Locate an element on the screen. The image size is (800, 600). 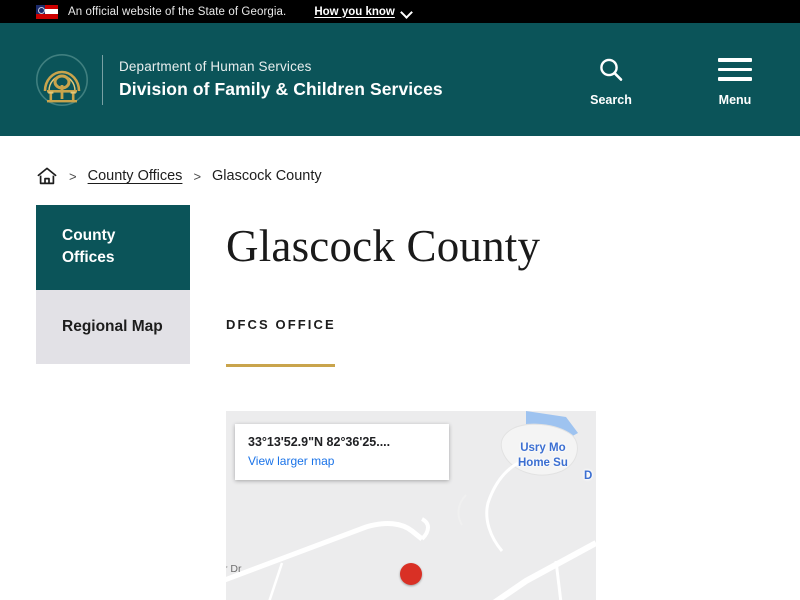
brand-divider is located at coordinates (102, 79).